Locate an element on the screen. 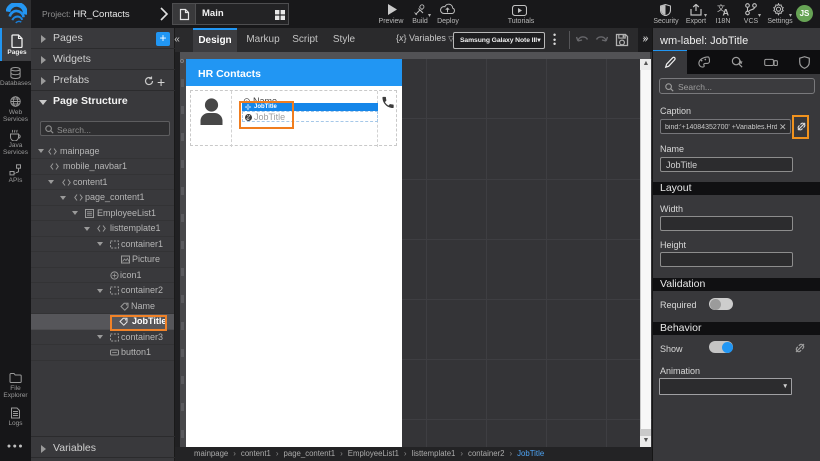  svg-text: A is located at coordinates (726, 12).